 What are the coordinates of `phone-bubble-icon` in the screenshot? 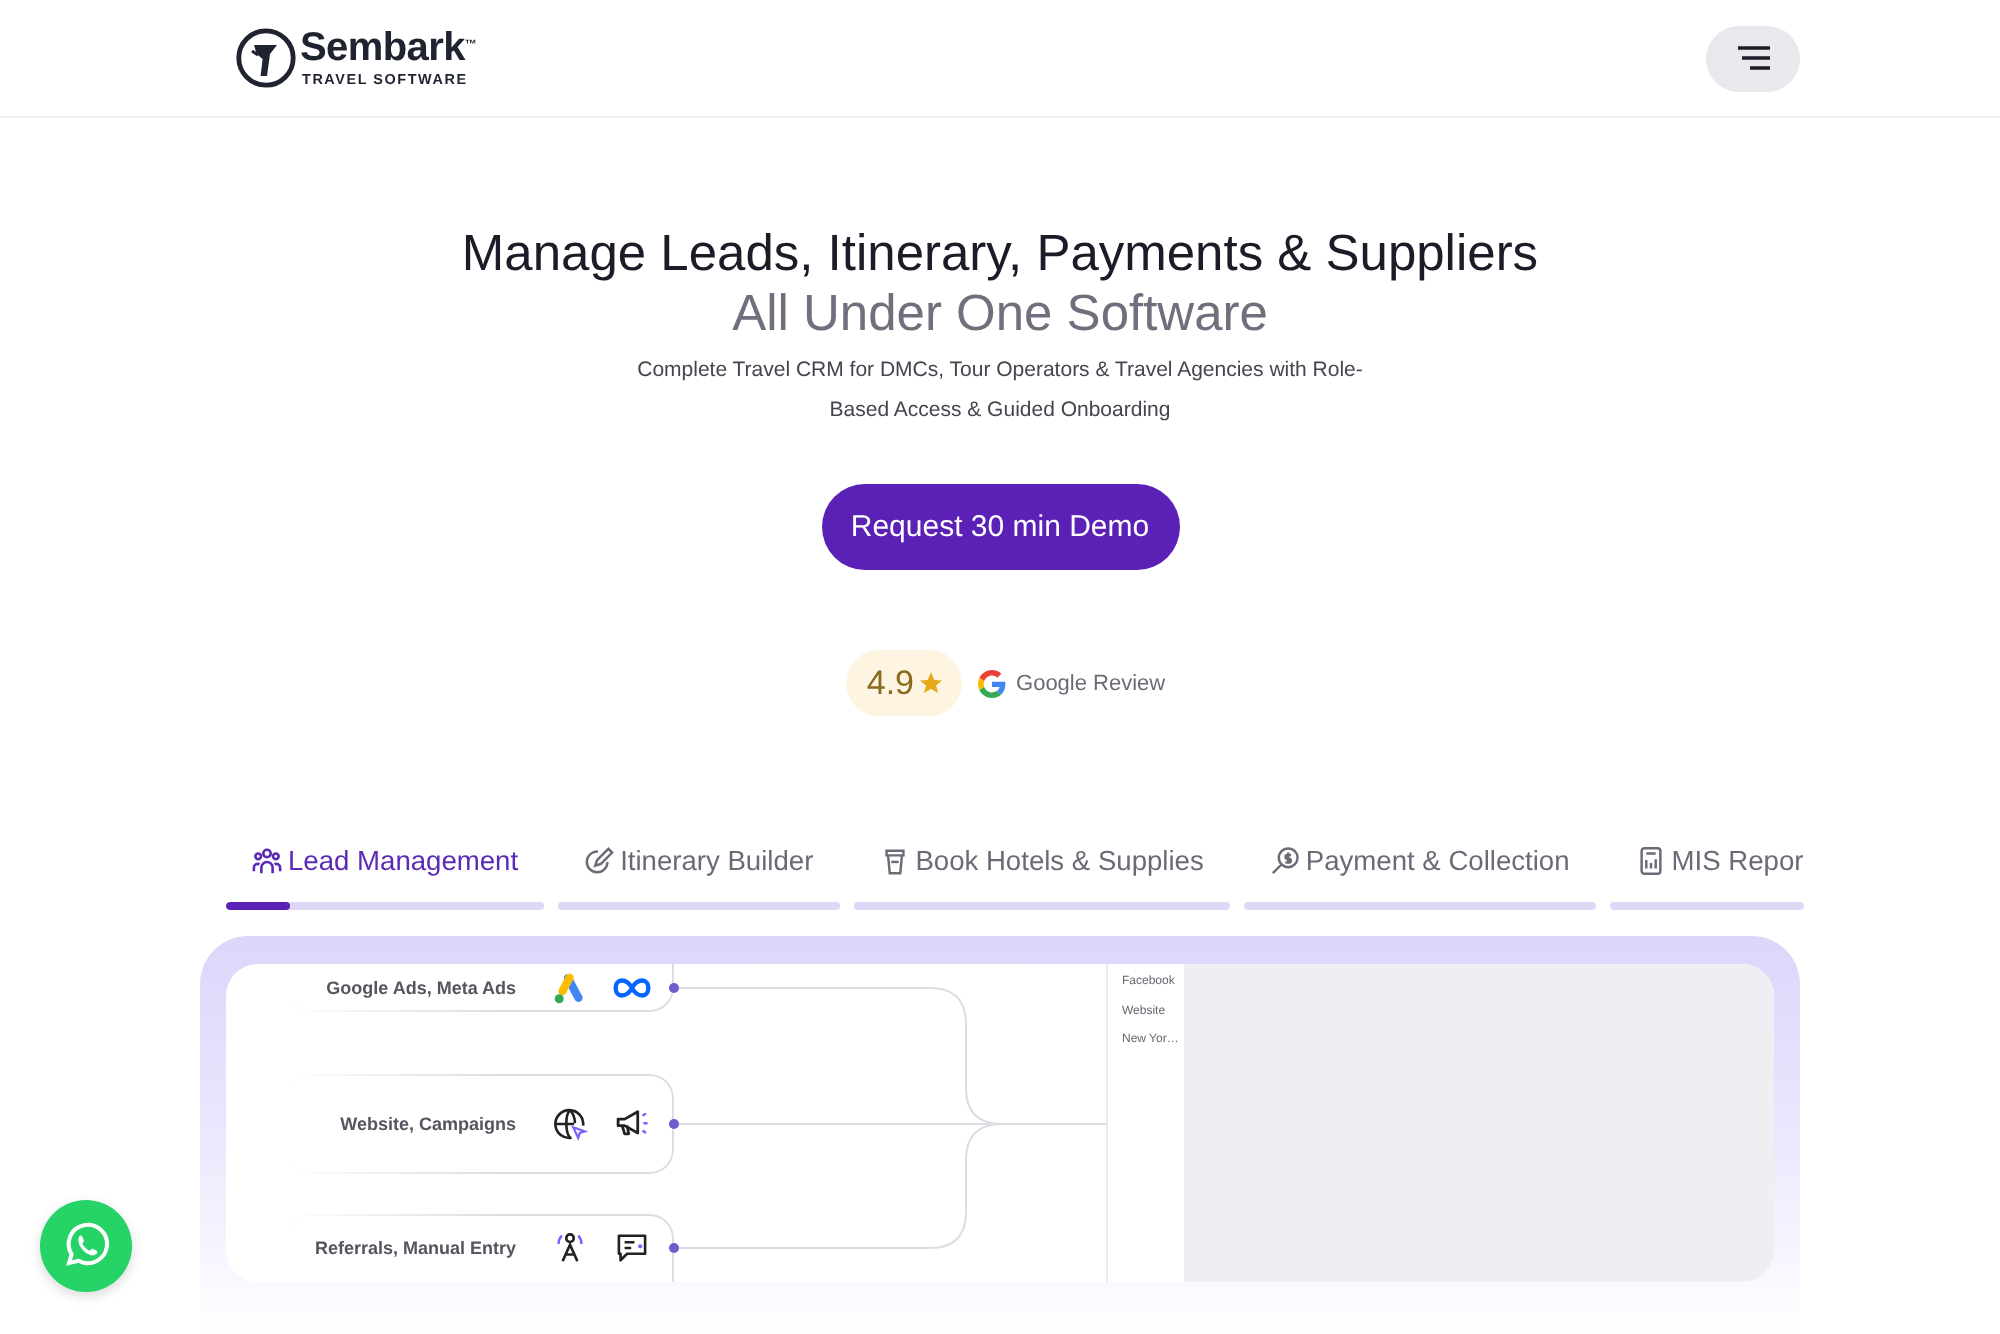 It's located at (86, 1246).